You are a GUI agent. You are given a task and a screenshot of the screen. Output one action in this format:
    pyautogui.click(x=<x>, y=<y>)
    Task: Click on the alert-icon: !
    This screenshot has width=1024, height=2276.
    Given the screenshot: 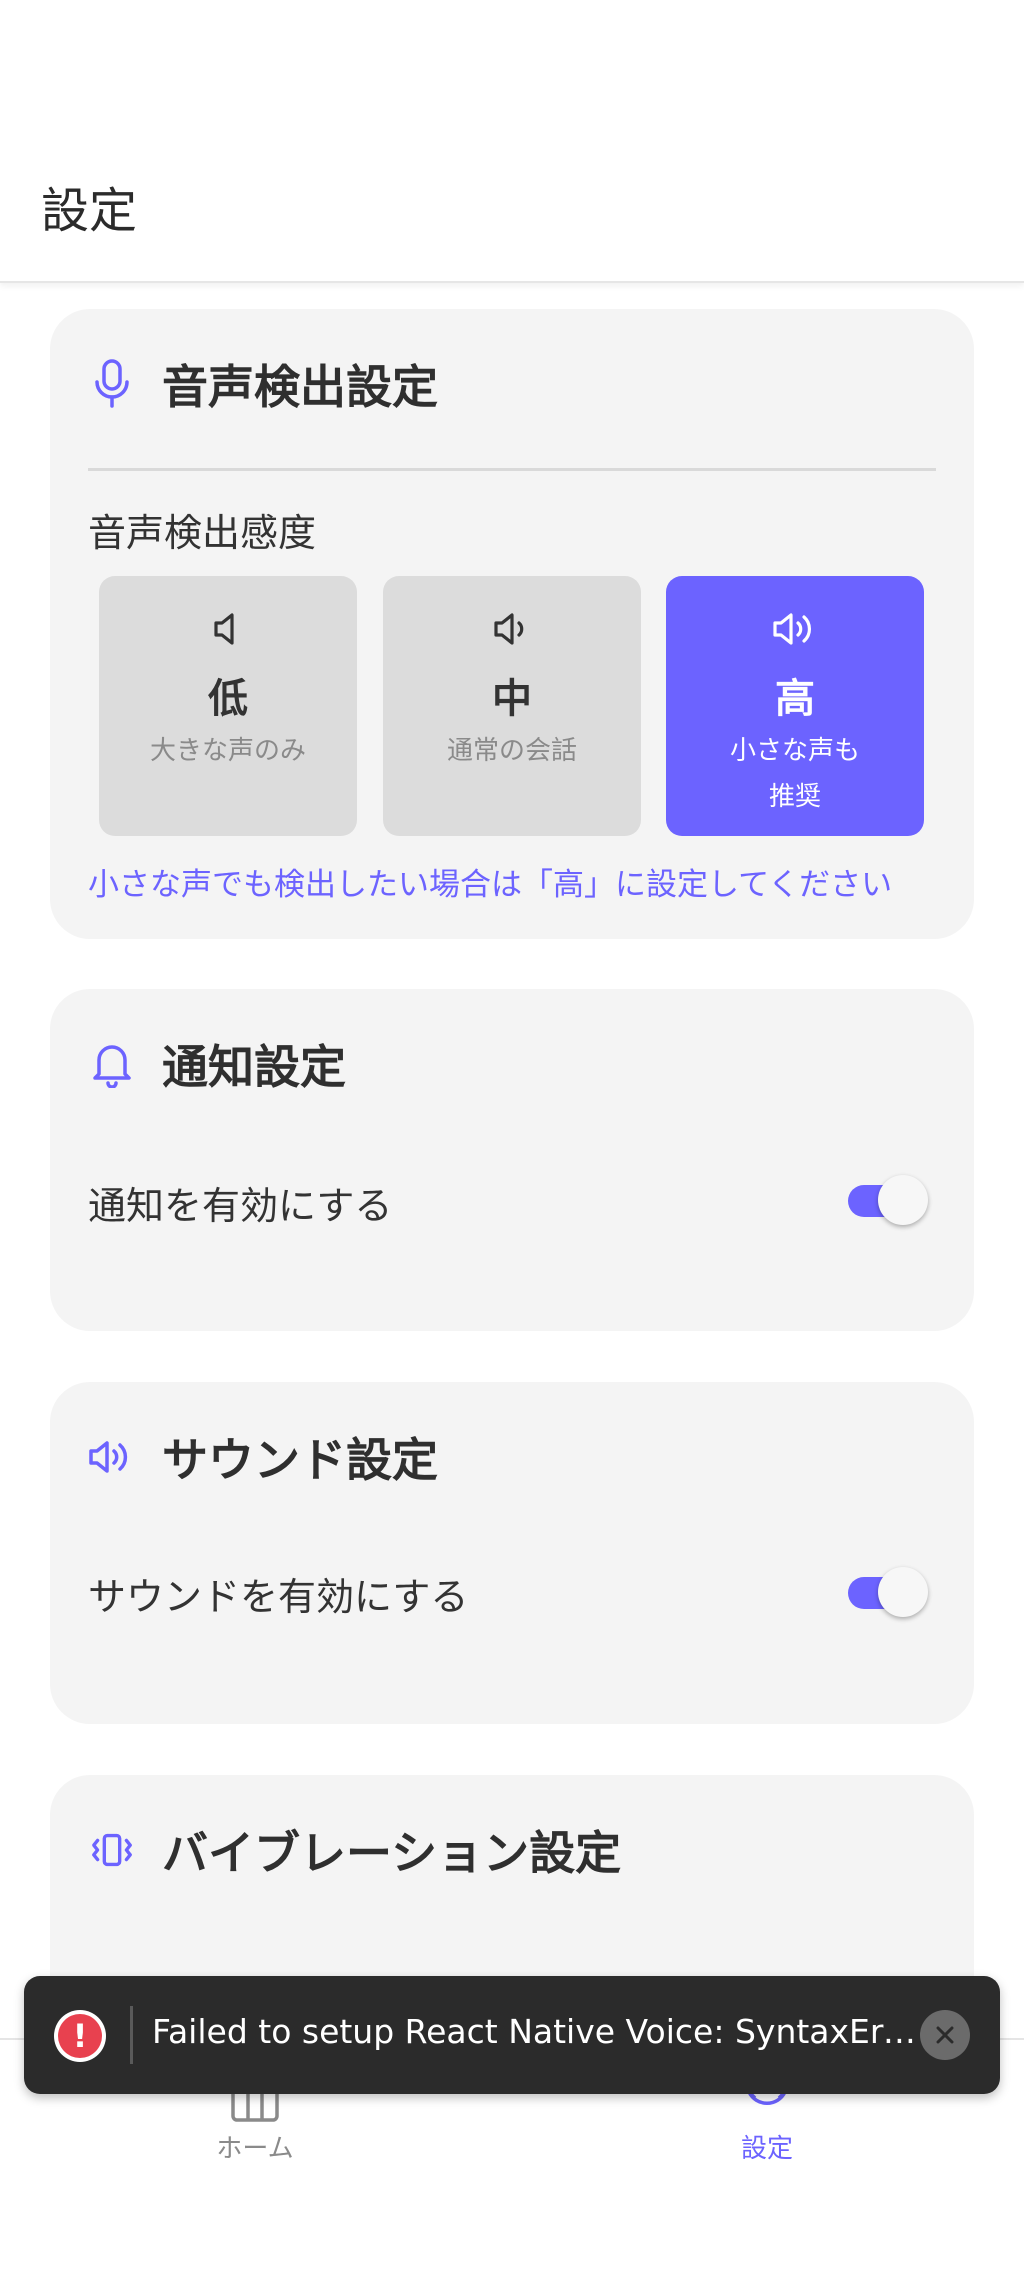 What is the action you would take?
    pyautogui.click(x=80, y=2036)
    